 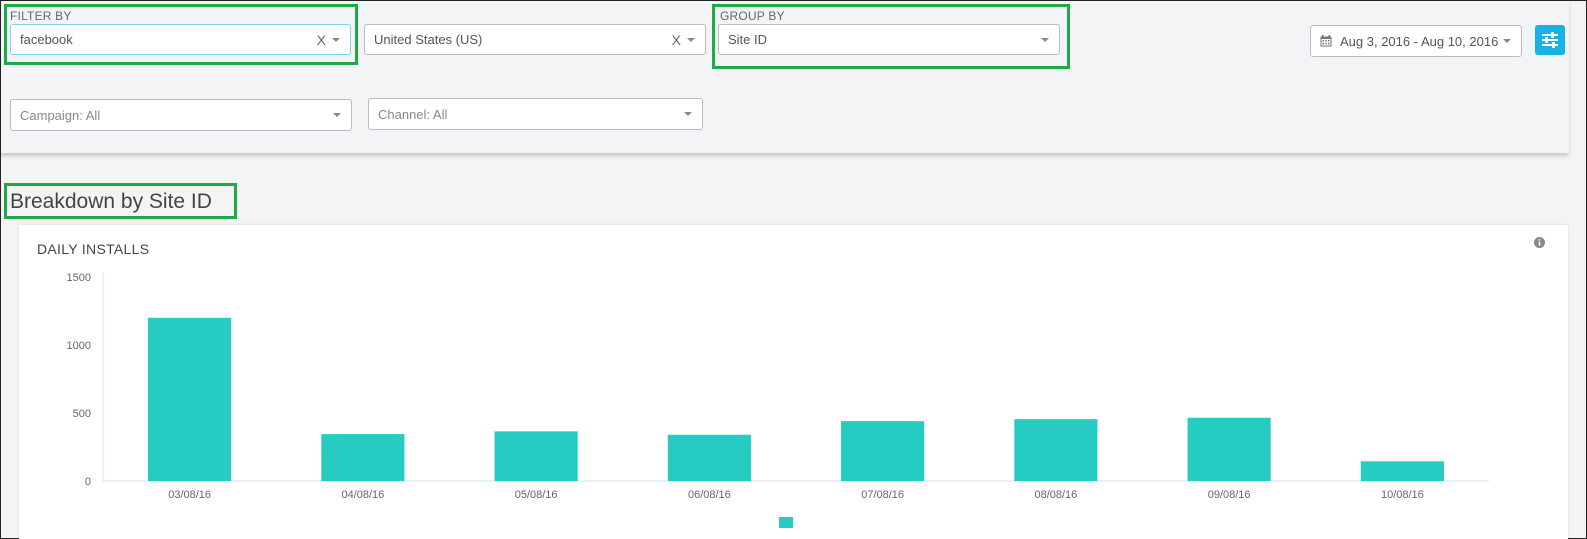 What do you see at coordinates (189, 495) in the screenshot?
I see `x-tick-label: 03/08/16` at bounding box center [189, 495].